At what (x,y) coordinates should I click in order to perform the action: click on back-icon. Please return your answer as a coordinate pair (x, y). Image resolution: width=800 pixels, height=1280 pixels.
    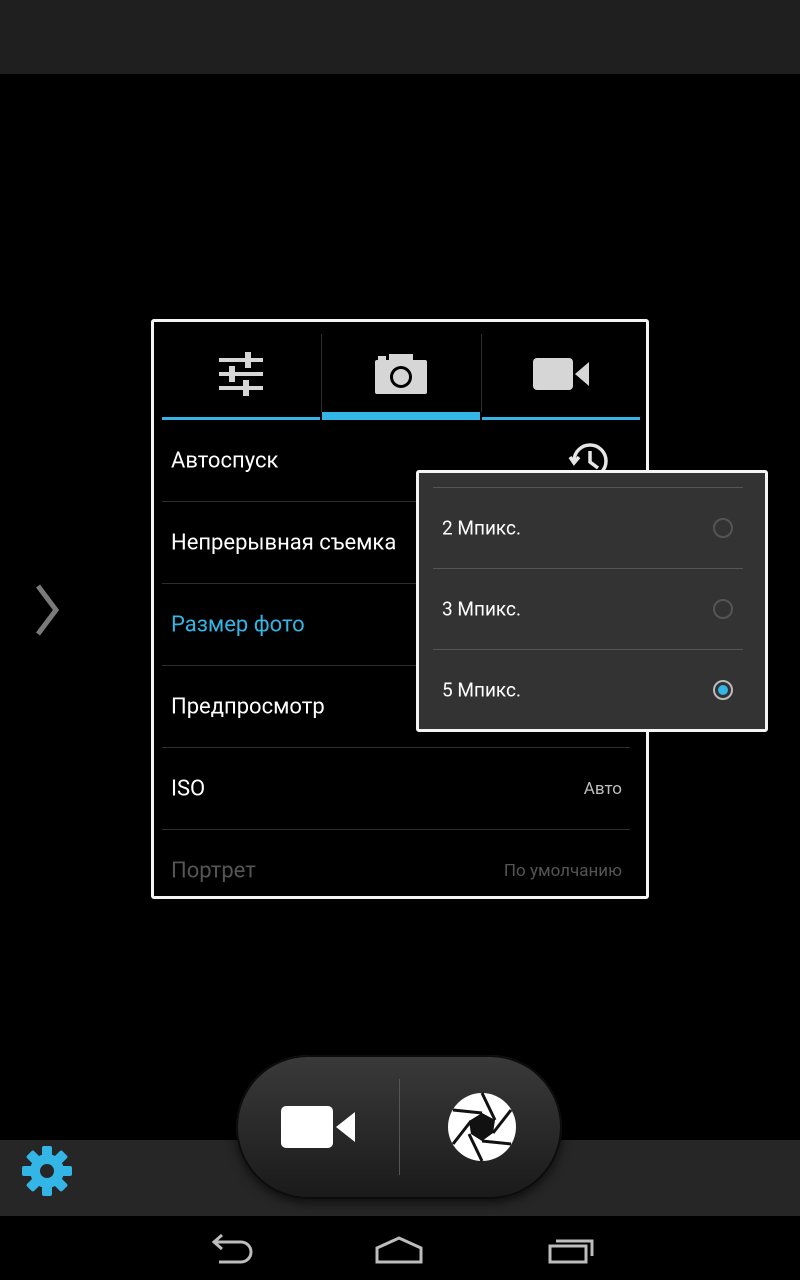
    Looking at the image, I should click on (230, 1249).